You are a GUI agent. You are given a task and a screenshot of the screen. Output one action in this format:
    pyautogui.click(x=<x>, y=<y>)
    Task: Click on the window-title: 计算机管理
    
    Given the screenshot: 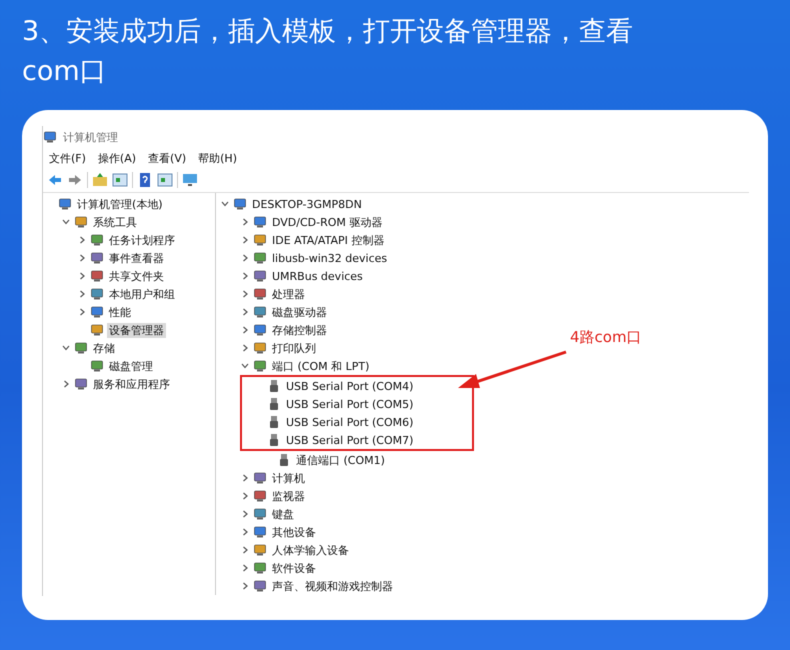 What is the action you would take?
    pyautogui.click(x=90, y=137)
    